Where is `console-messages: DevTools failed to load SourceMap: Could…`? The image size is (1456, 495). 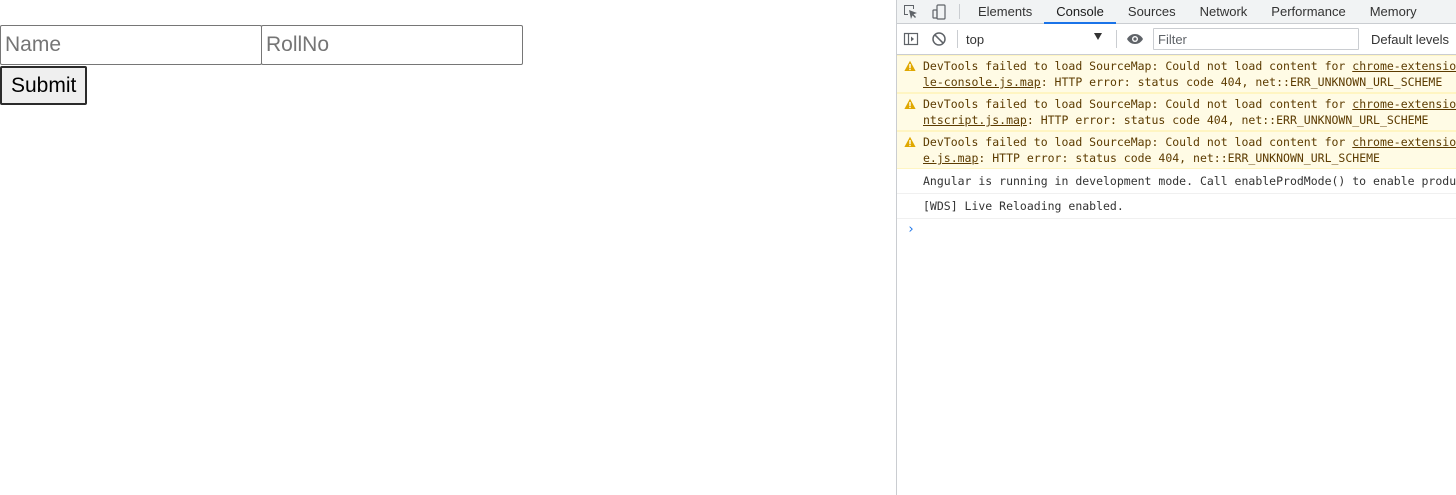 console-messages: DevTools failed to load SourceMap: Could… is located at coordinates (1176, 148).